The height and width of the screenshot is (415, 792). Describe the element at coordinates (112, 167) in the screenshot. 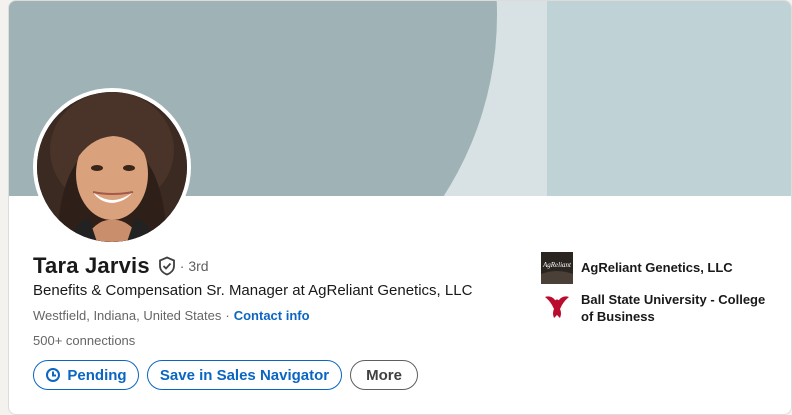

I see `profile-avatar` at that location.